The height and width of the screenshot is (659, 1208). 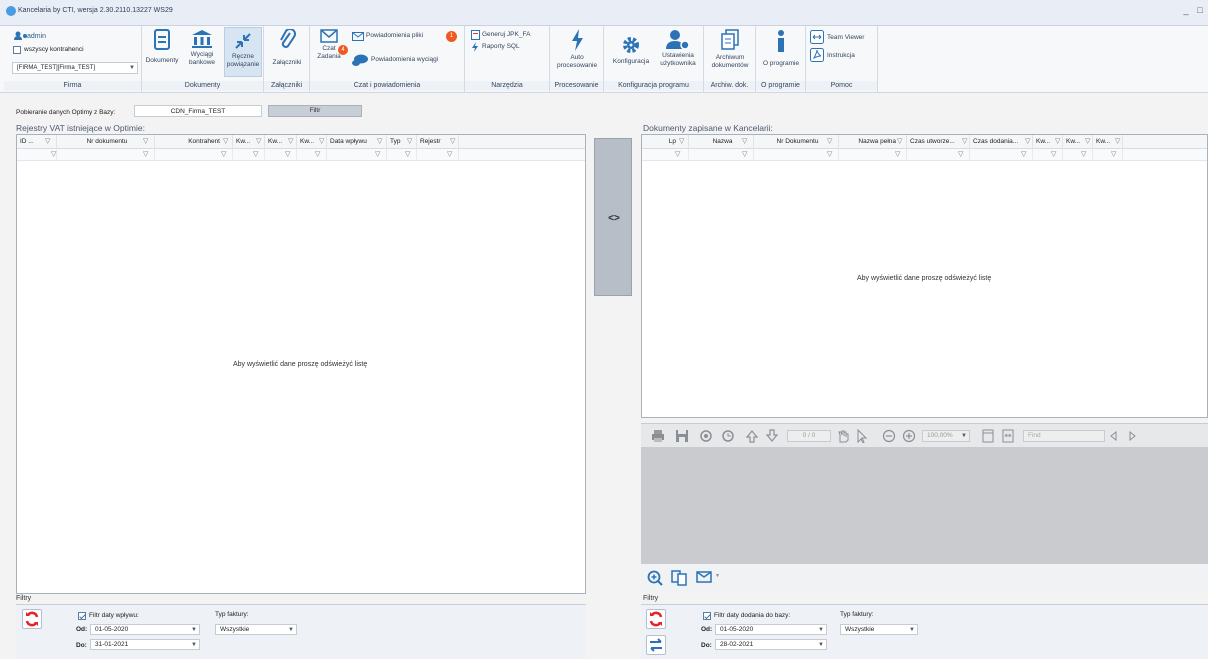 I want to click on teamviewer-button: Team Viewer, so click(x=843, y=37).